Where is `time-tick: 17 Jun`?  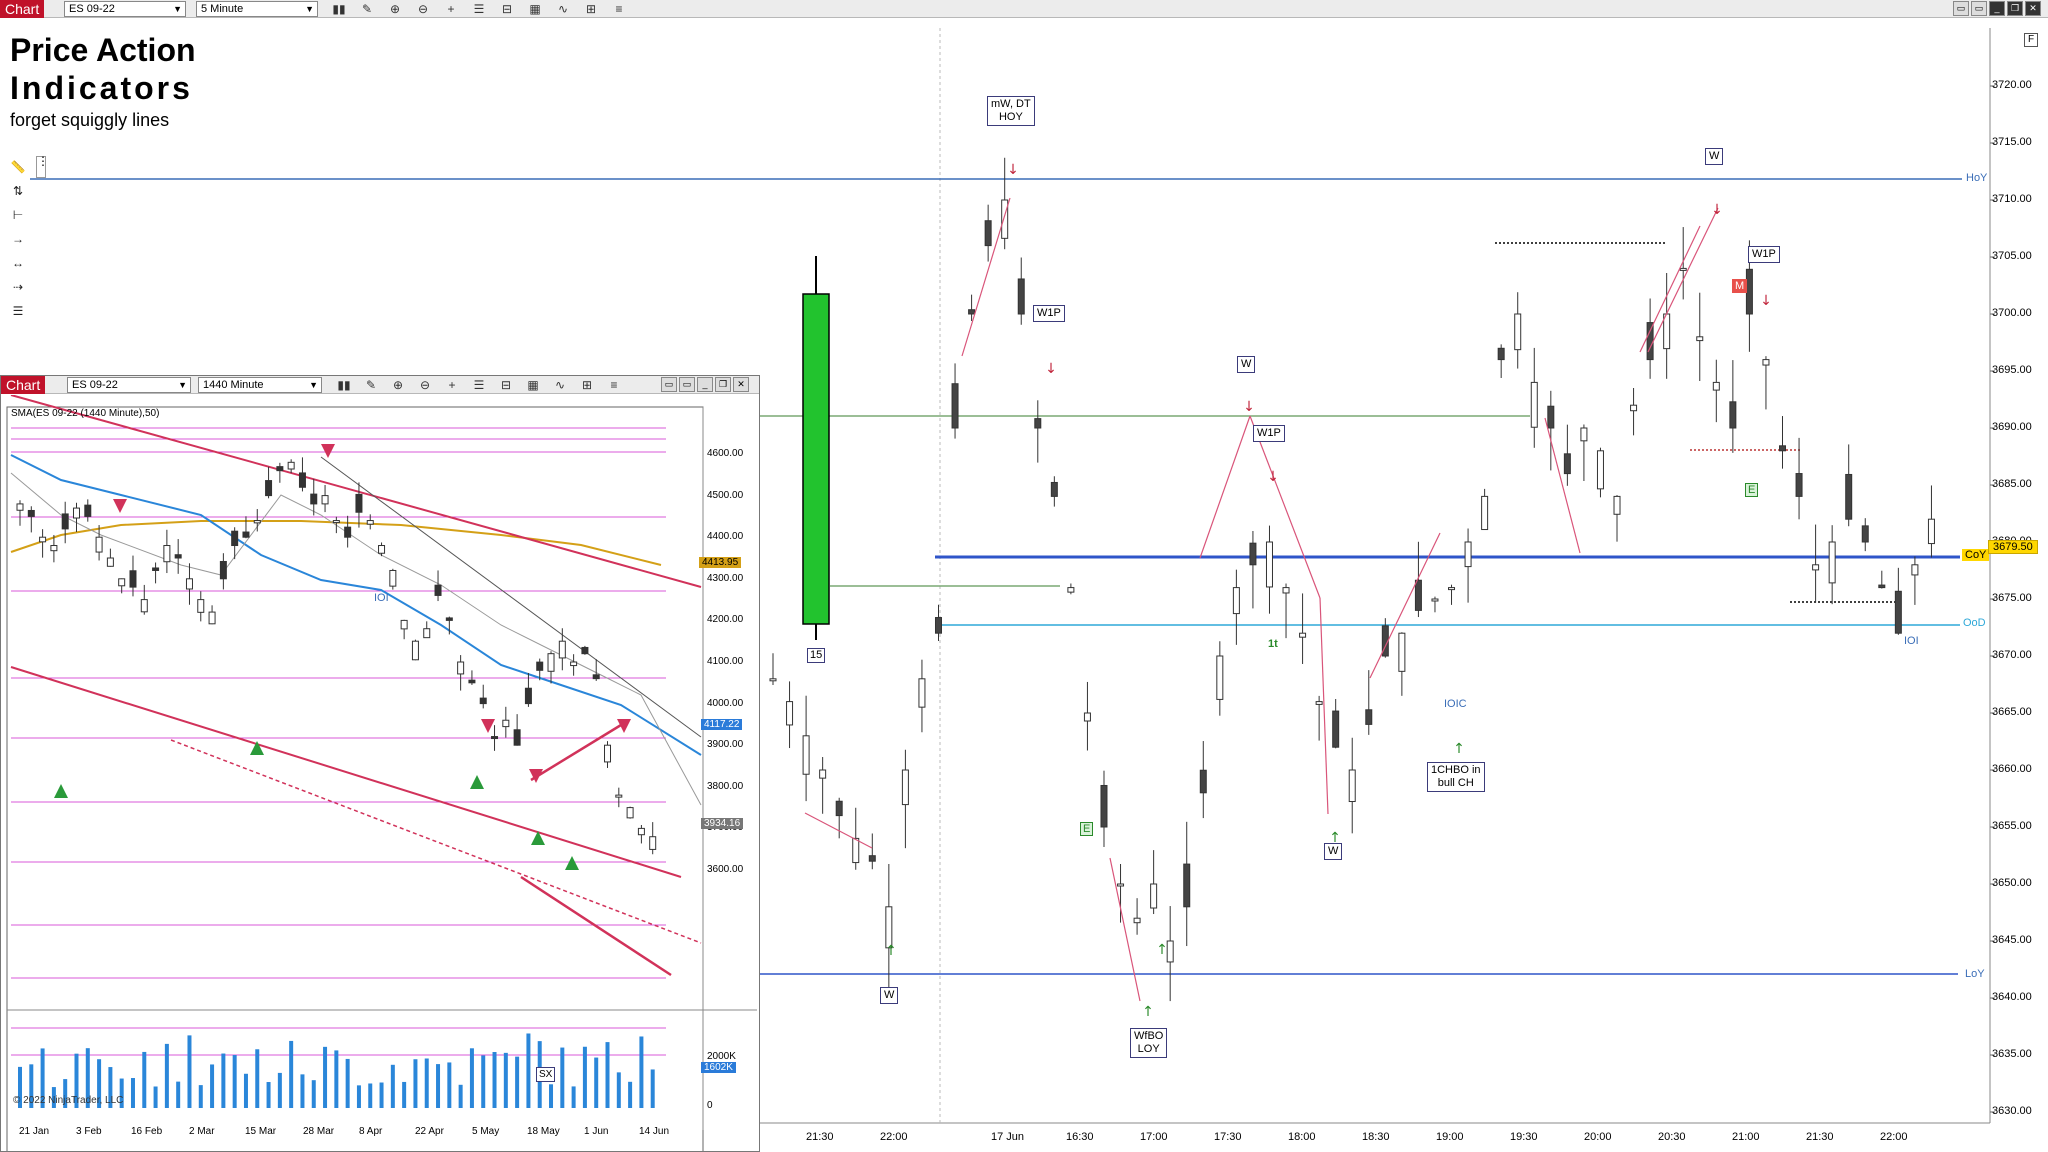 time-tick: 17 Jun is located at coordinates (1008, 1137).